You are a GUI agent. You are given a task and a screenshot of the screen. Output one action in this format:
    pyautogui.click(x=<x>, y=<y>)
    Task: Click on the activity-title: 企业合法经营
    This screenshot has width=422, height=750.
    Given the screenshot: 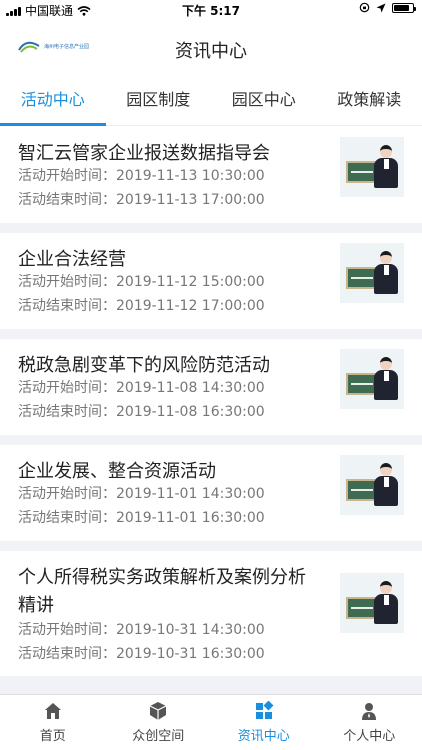 What is the action you would take?
    pyautogui.click(x=72, y=259)
    